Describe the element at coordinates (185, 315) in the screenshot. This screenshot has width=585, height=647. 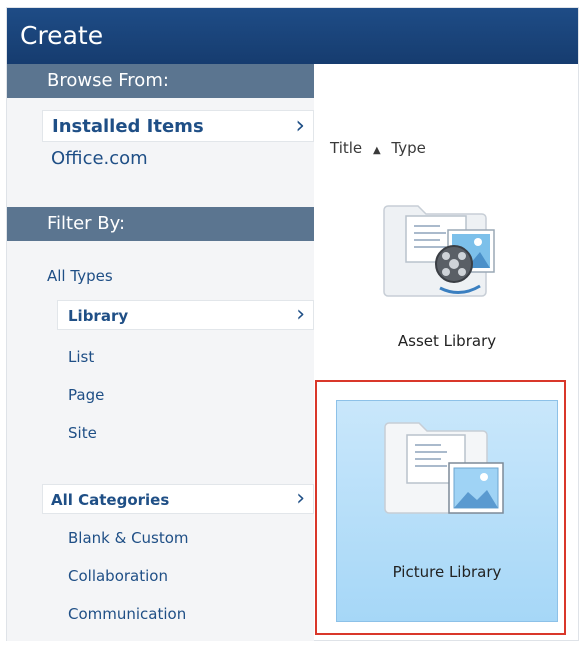
I see `filter-library: Library ›` at that location.